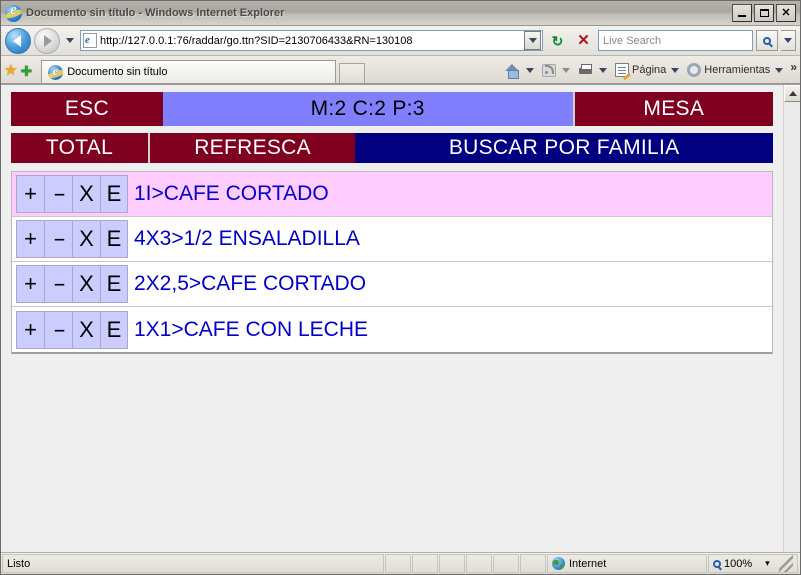 This screenshot has width=801, height=575. What do you see at coordinates (512, 71) in the screenshot?
I see `home-icon` at bounding box center [512, 71].